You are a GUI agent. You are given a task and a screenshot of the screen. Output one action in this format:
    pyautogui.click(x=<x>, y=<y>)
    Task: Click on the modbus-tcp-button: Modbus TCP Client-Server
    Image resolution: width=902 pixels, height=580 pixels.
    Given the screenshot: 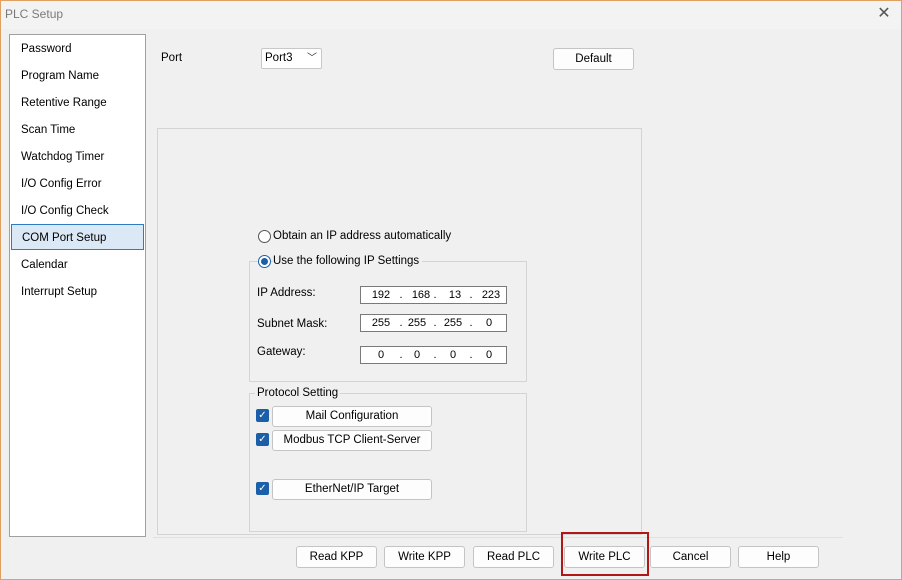 What is the action you would take?
    pyautogui.click(x=352, y=440)
    